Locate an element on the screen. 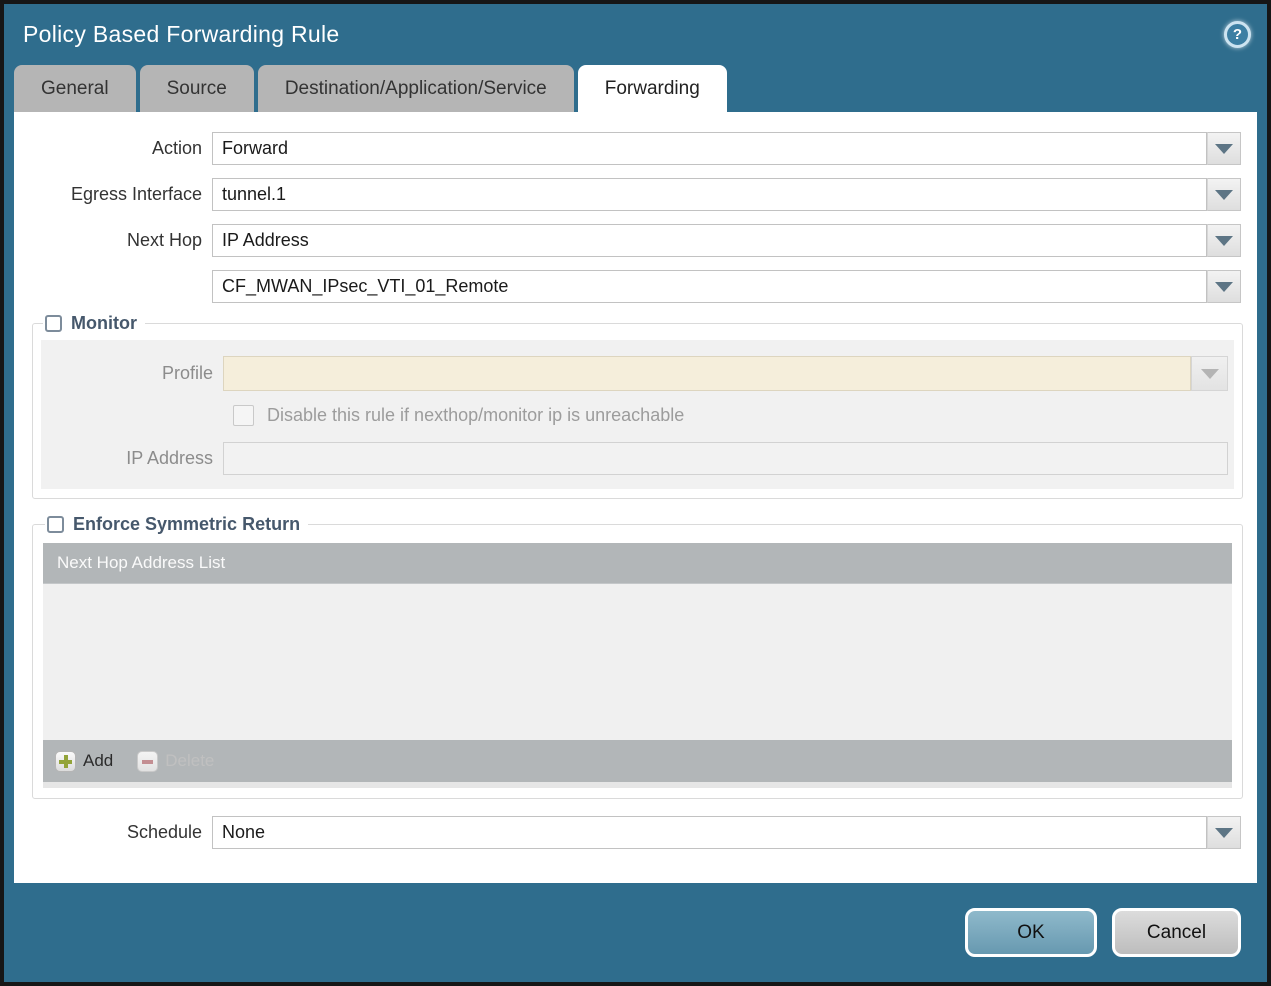 Image resolution: width=1271 pixels, height=986 pixels. next-hop-row: Next Hop IP Address is located at coordinates (635, 240).